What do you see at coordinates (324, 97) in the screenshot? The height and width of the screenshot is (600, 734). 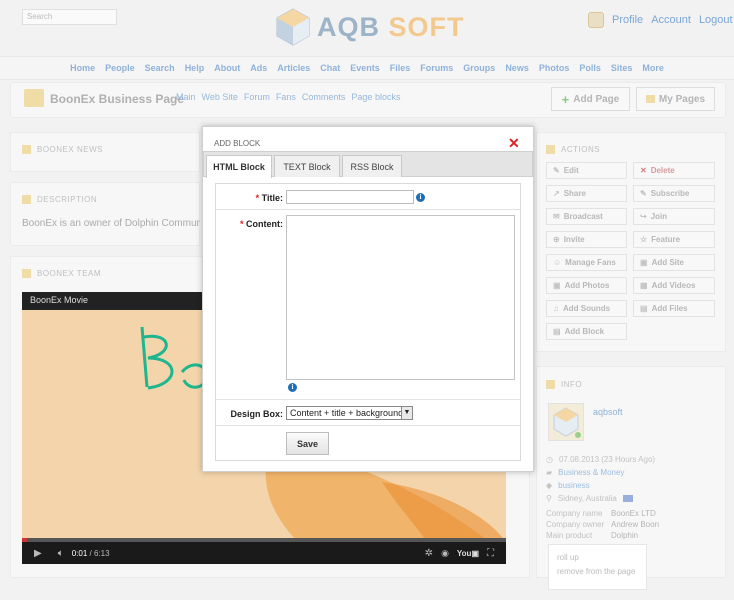 I see `submenu-comments: Comments` at bounding box center [324, 97].